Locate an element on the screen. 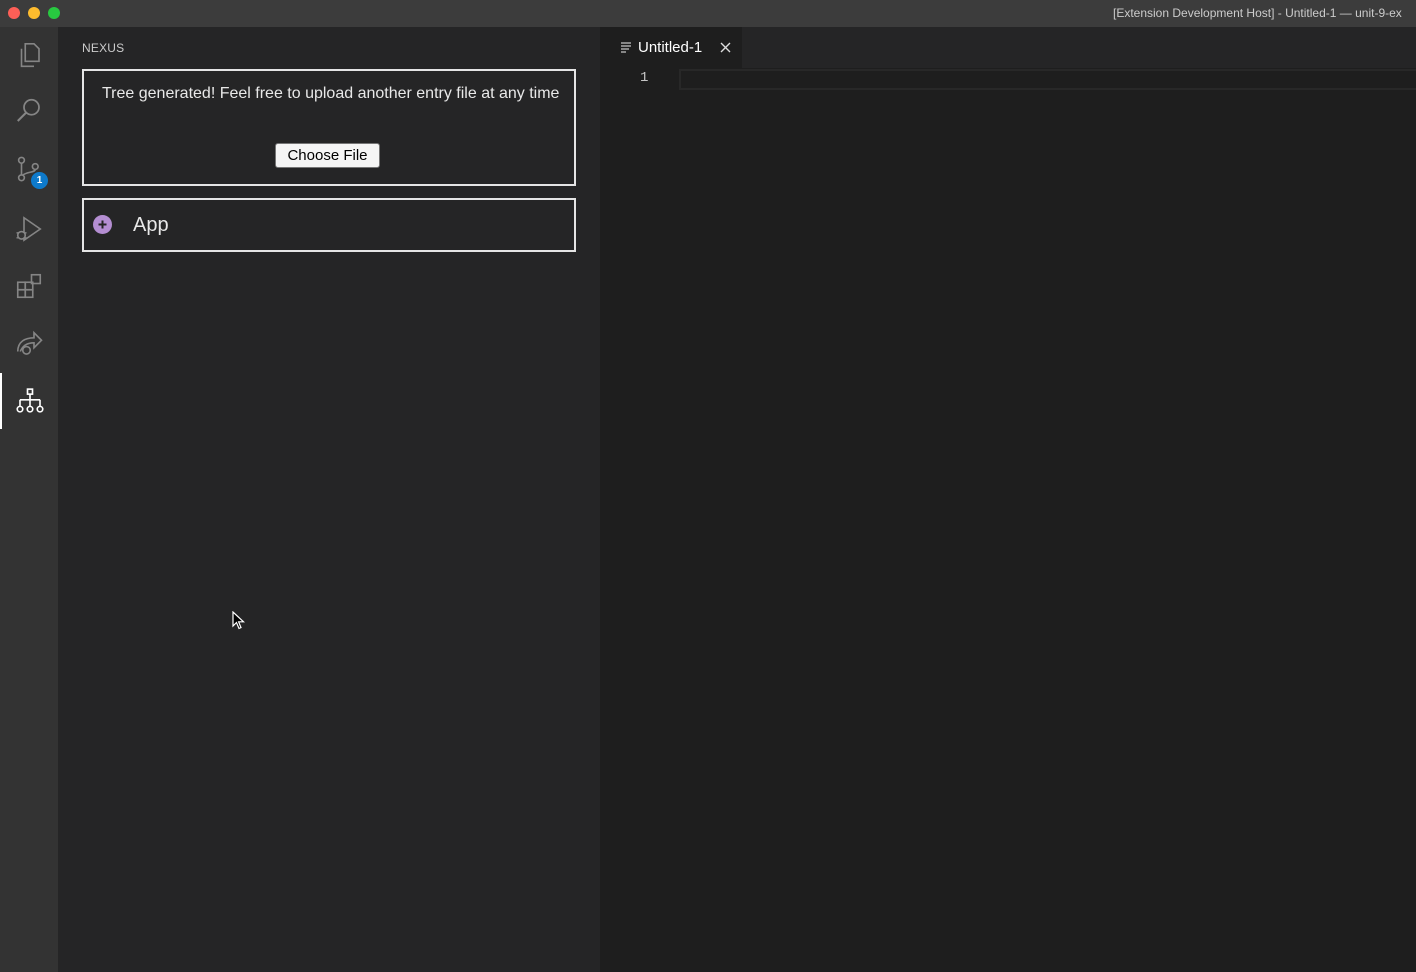 This screenshot has width=1416, height=972. activity-extensions is located at coordinates (29, 286).